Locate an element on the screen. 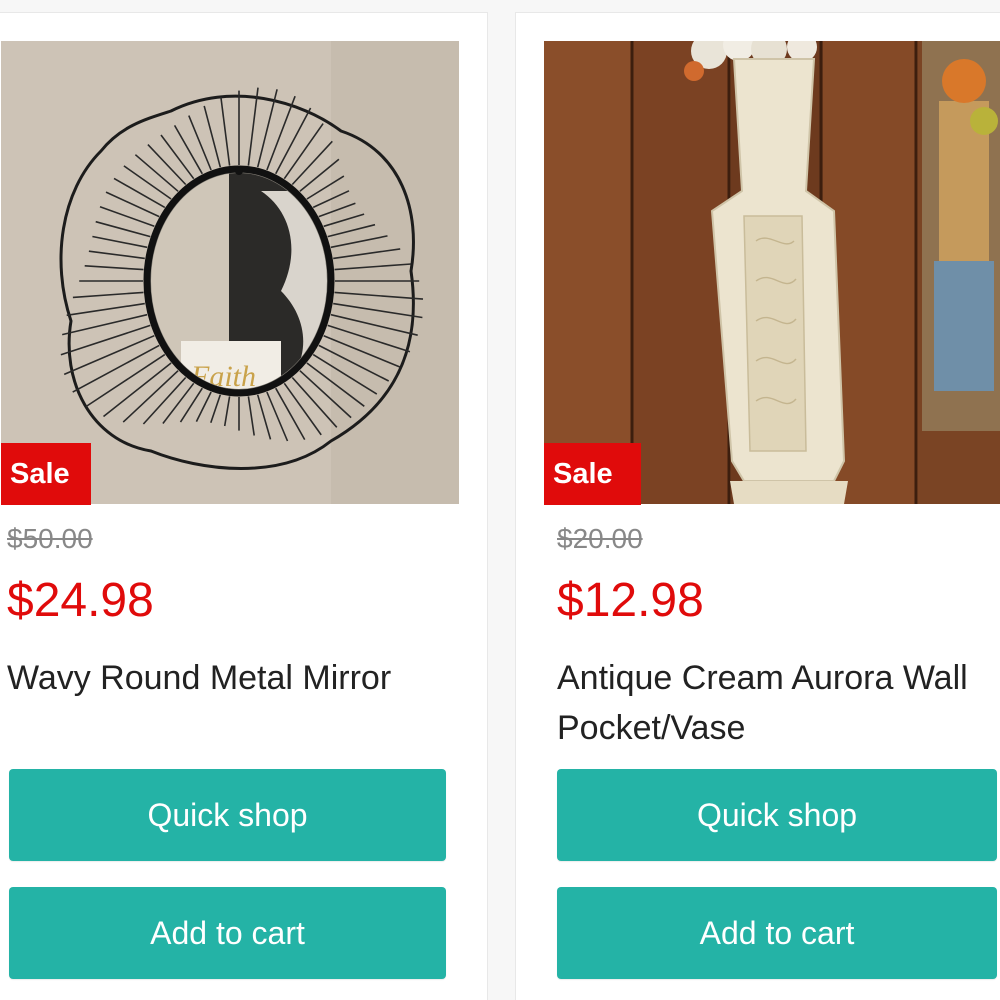  original-price: $50.00 is located at coordinates (50, 538).